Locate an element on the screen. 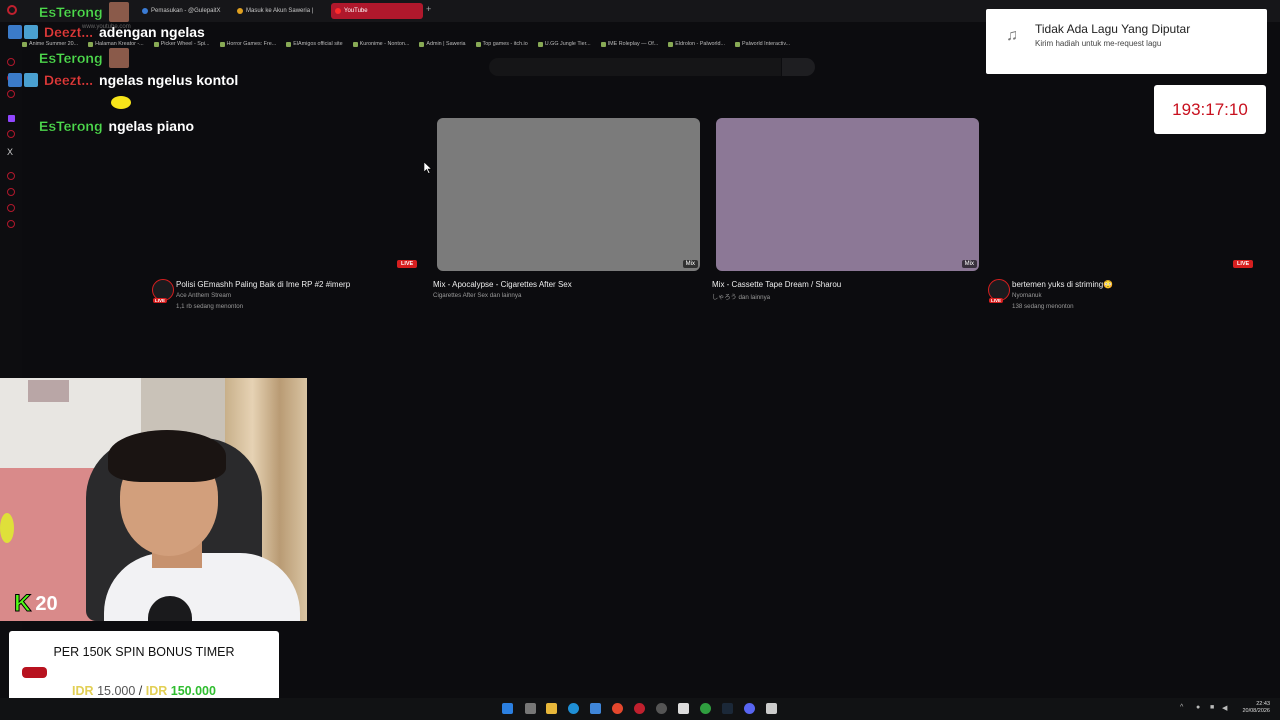 The height and width of the screenshot is (720, 1280). tray-chevron-icon: ^ is located at coordinates (1181, 707).